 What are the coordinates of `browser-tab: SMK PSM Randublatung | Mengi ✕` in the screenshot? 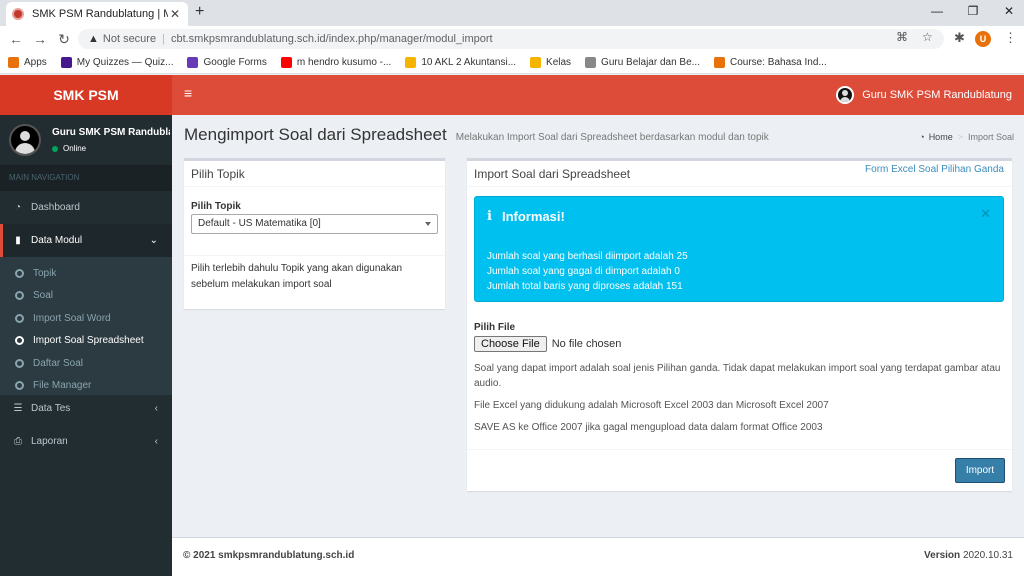 It's located at (97, 14).